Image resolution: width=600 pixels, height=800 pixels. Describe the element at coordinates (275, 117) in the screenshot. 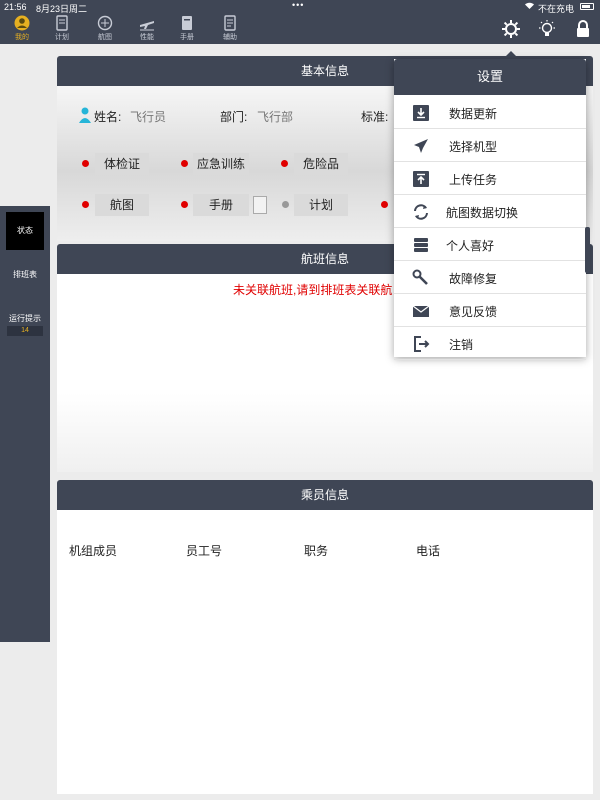

I see `dept-value: 飞行部` at that location.